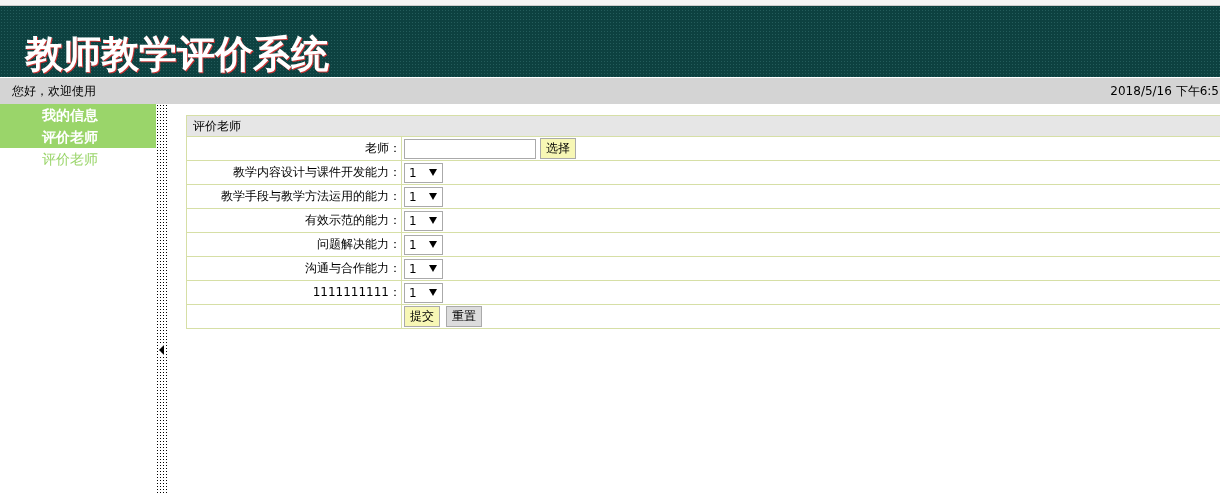 The image size is (1220, 495). I want to click on choose-button: 选择, so click(558, 148).